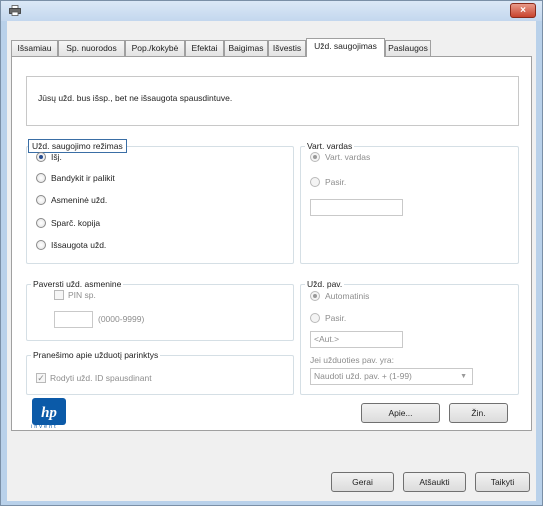  What do you see at coordinates (352, 360) in the screenshot?
I see `job-name-exists-label: Jei užduoties pav. yra:` at bounding box center [352, 360].